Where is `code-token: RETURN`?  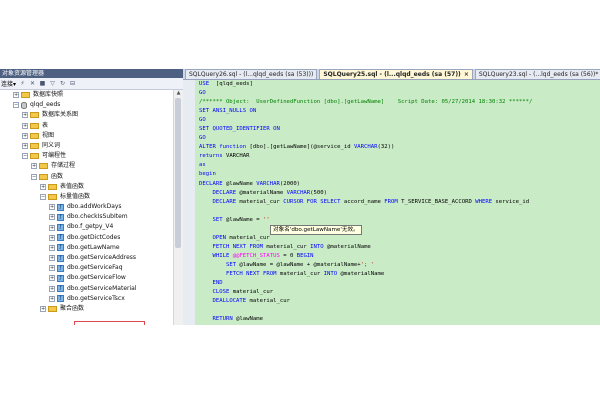 code-token: RETURN is located at coordinates (222, 319).